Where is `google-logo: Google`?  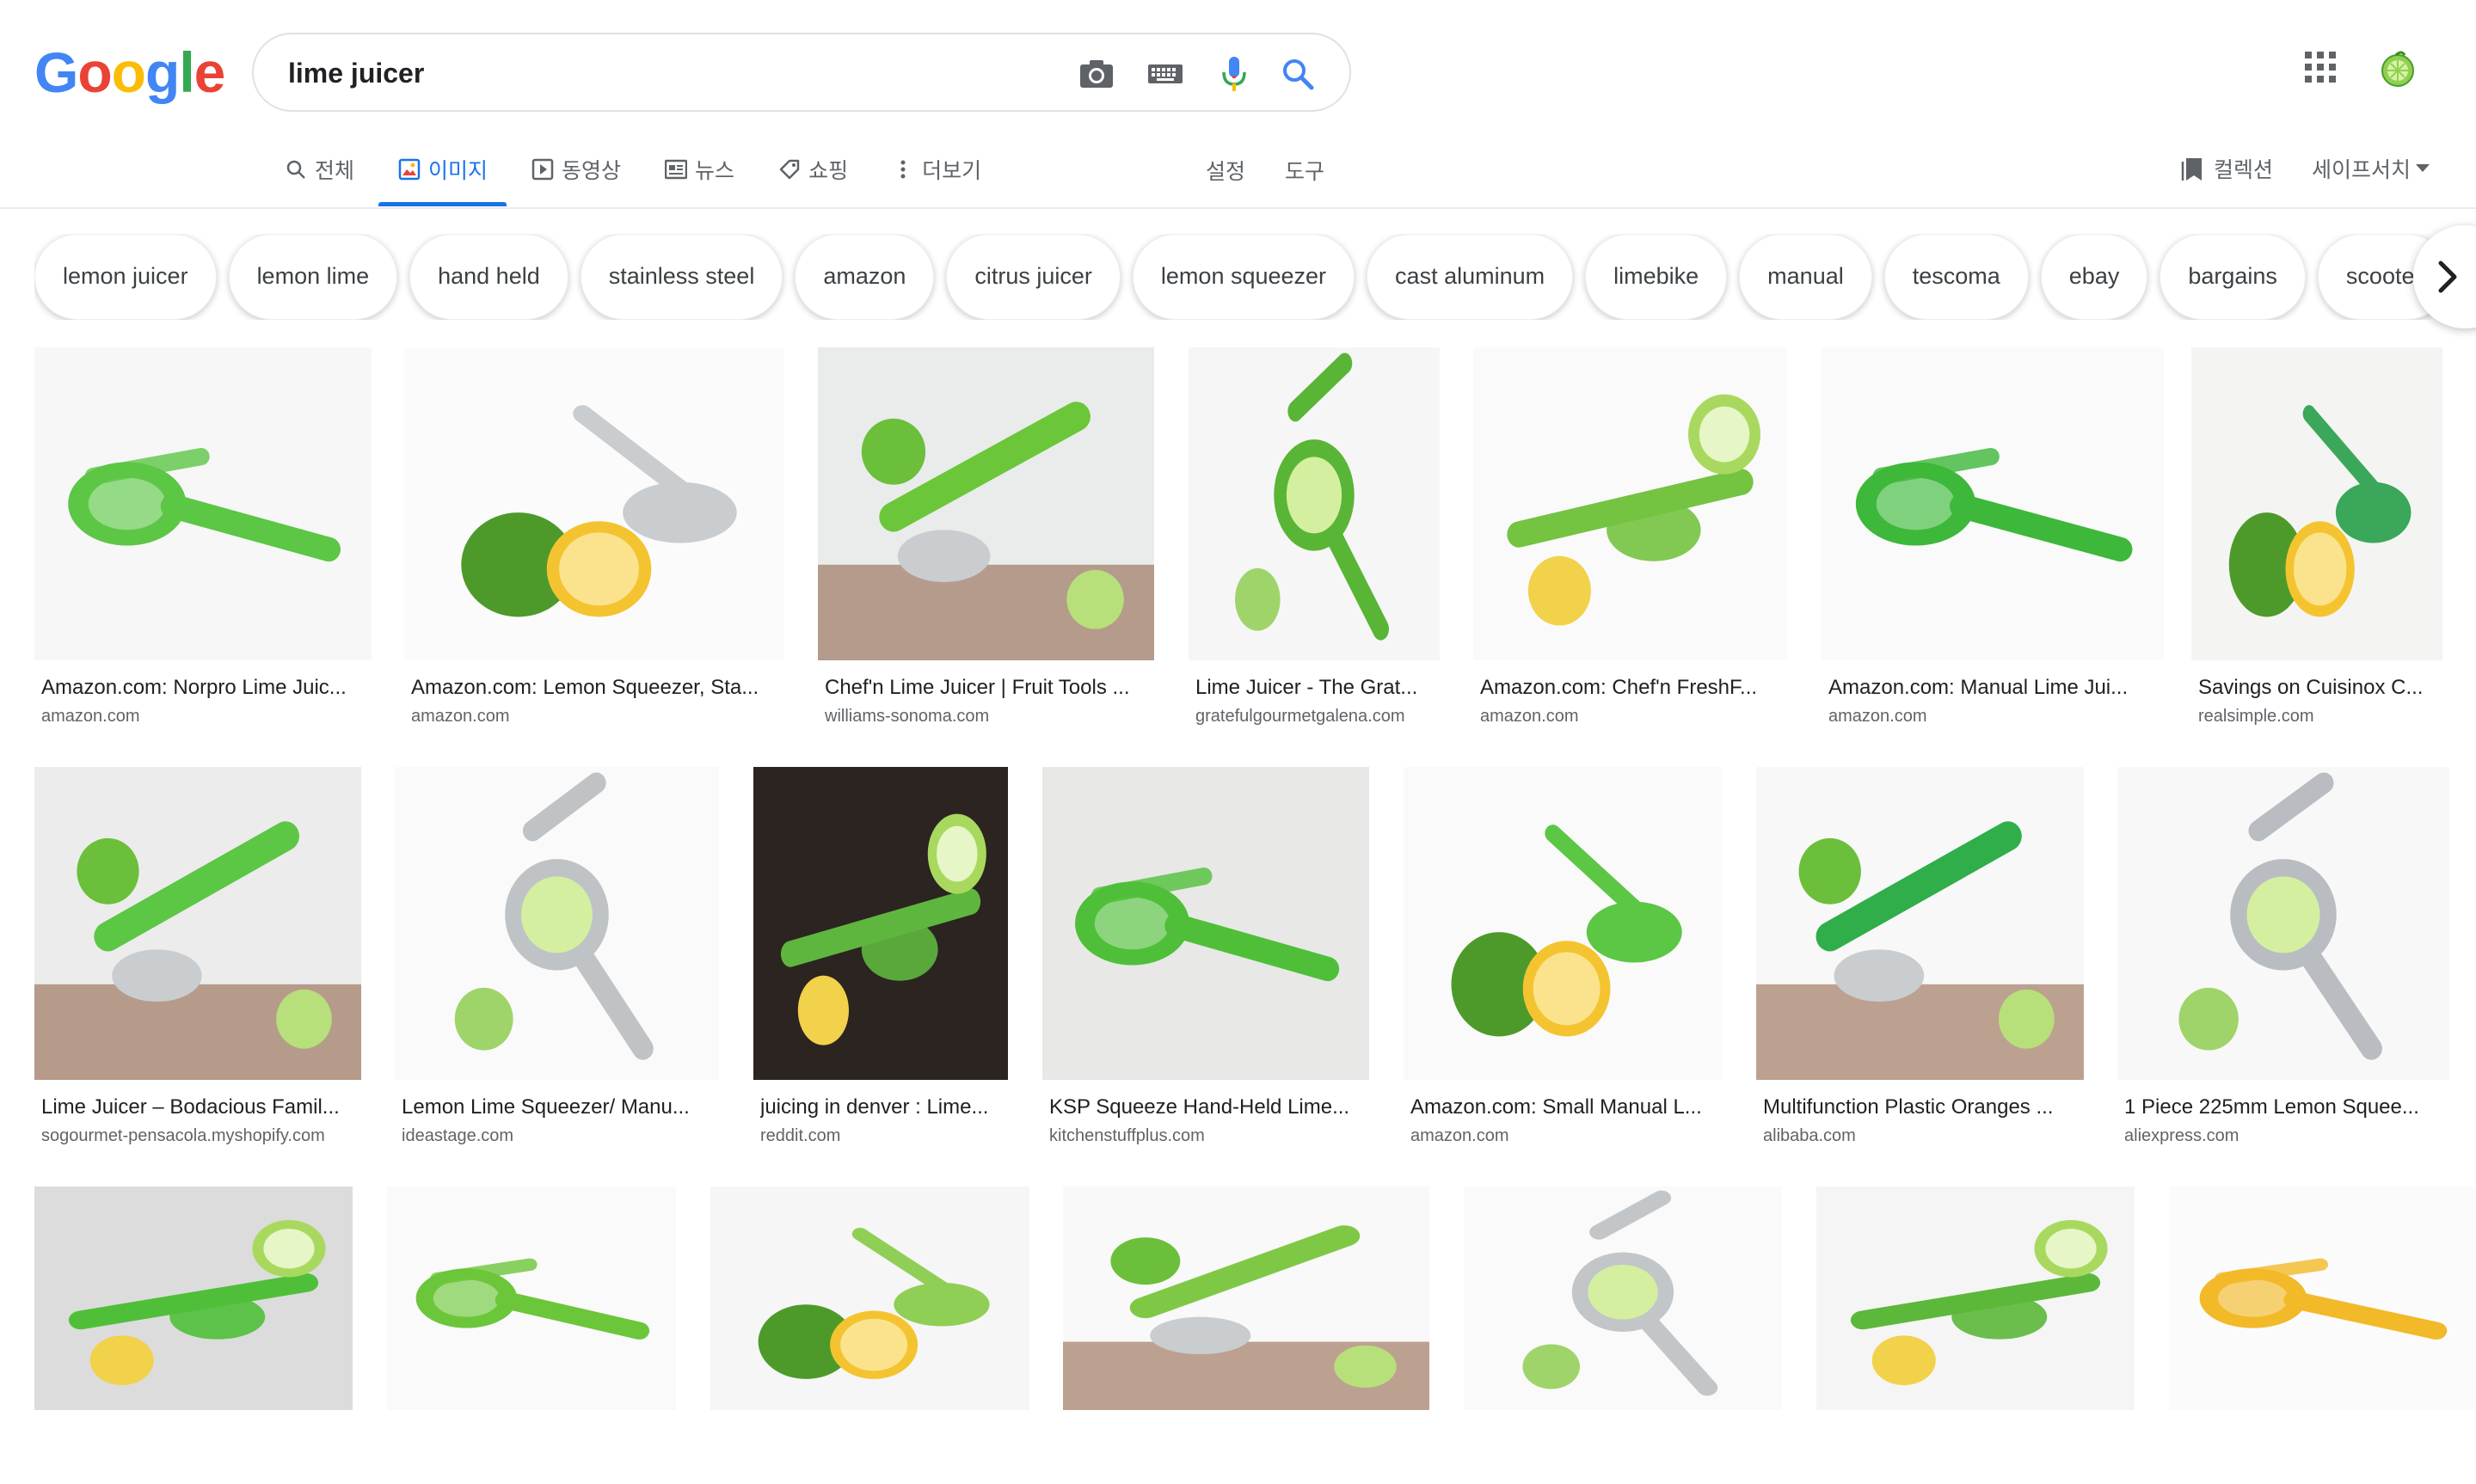 google-logo: Google is located at coordinates (129, 72).